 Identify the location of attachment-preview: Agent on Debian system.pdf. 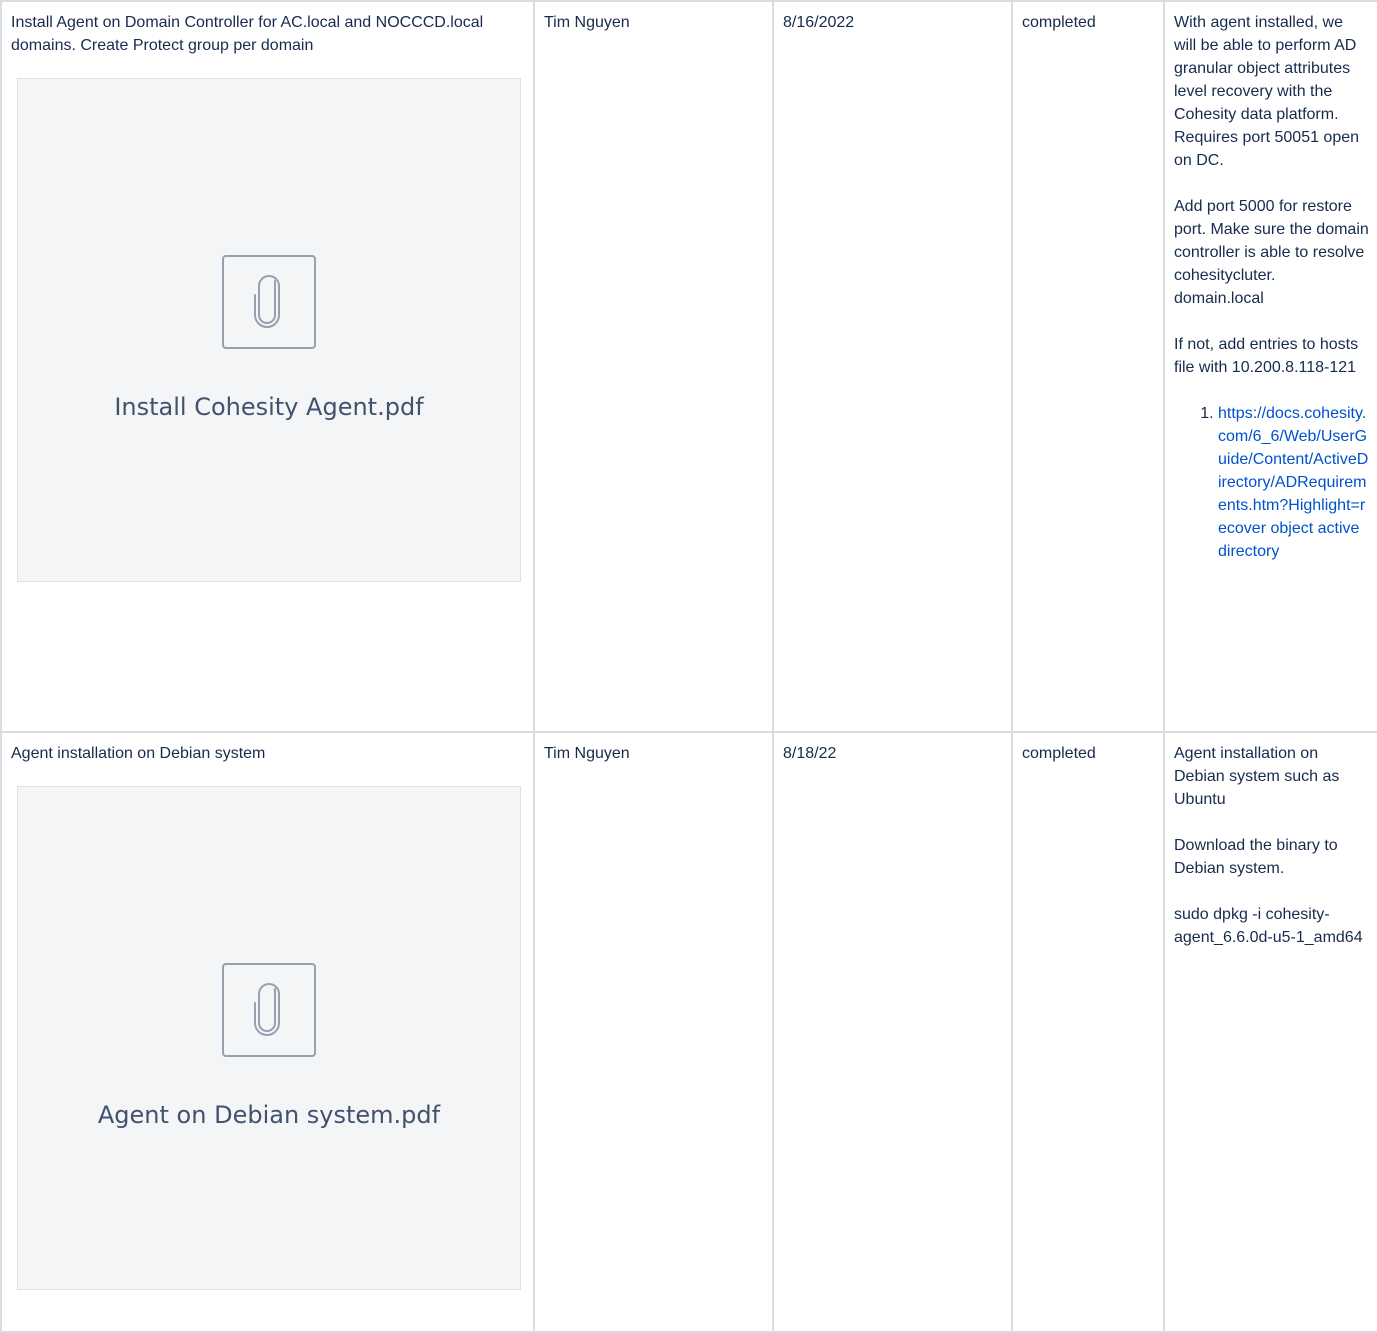
(269, 1038).